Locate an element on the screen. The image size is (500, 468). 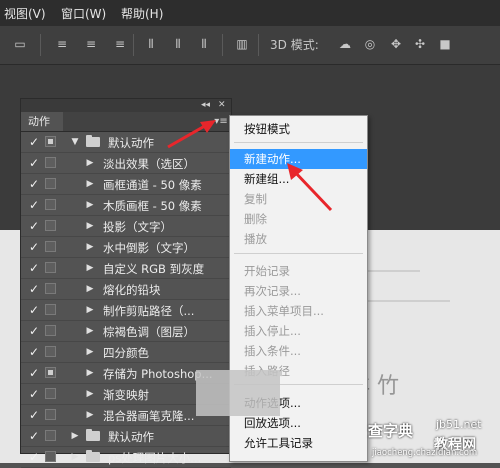
action-name: 自定义 RGB 到灰度 is located at coordinates (154, 269).